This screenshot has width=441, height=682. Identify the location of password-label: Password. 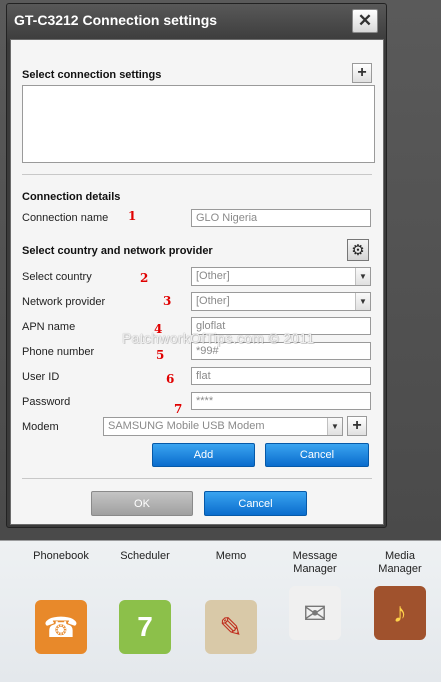
(46, 402).